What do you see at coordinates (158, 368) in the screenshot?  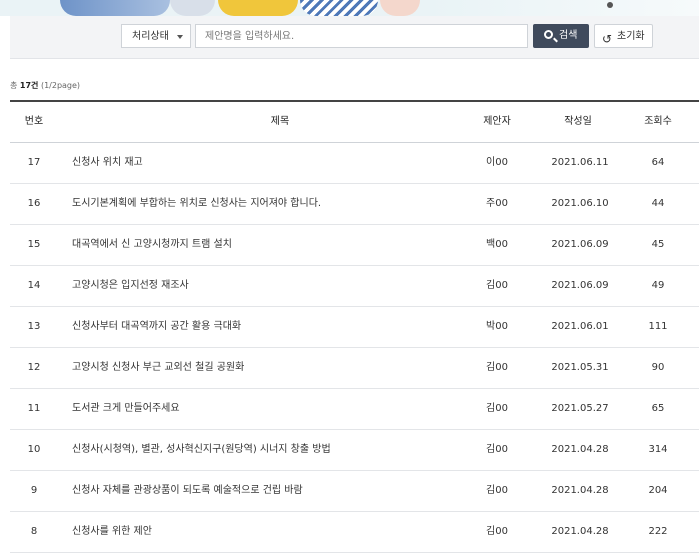 I see `row-title-link: 고양시청 신청사 부근 교외선 철길 공원화` at bounding box center [158, 368].